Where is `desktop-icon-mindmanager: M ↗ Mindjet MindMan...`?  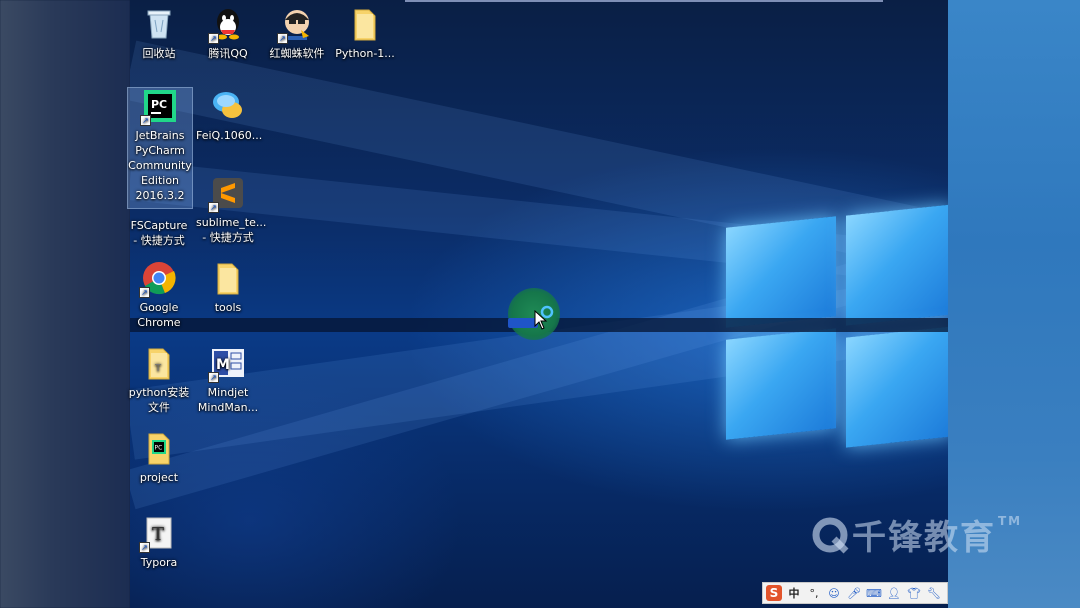 desktop-icon-mindmanager: M ↗ Mindjet MindMan... is located at coordinates (228, 380).